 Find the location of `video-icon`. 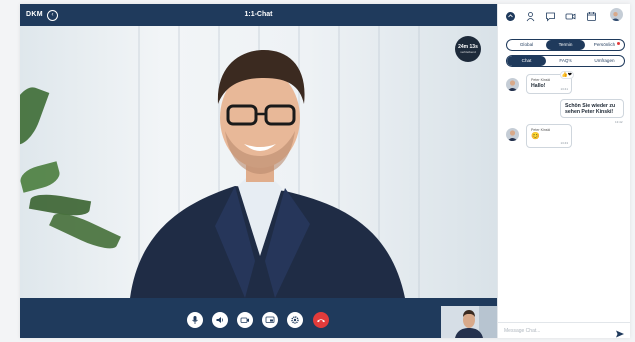

video-icon is located at coordinates (570, 16).